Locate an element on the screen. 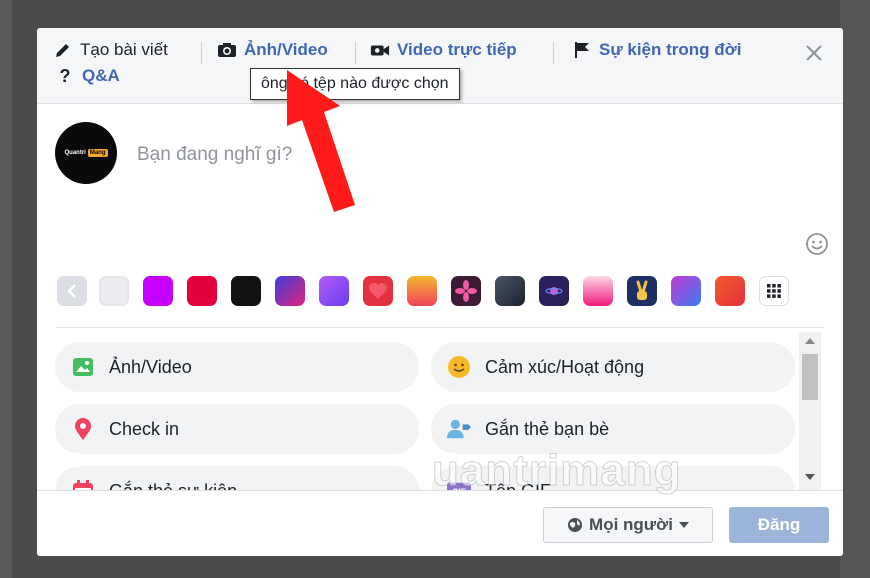 The height and width of the screenshot is (578, 870). swatch-slate is located at coordinates (510, 291).